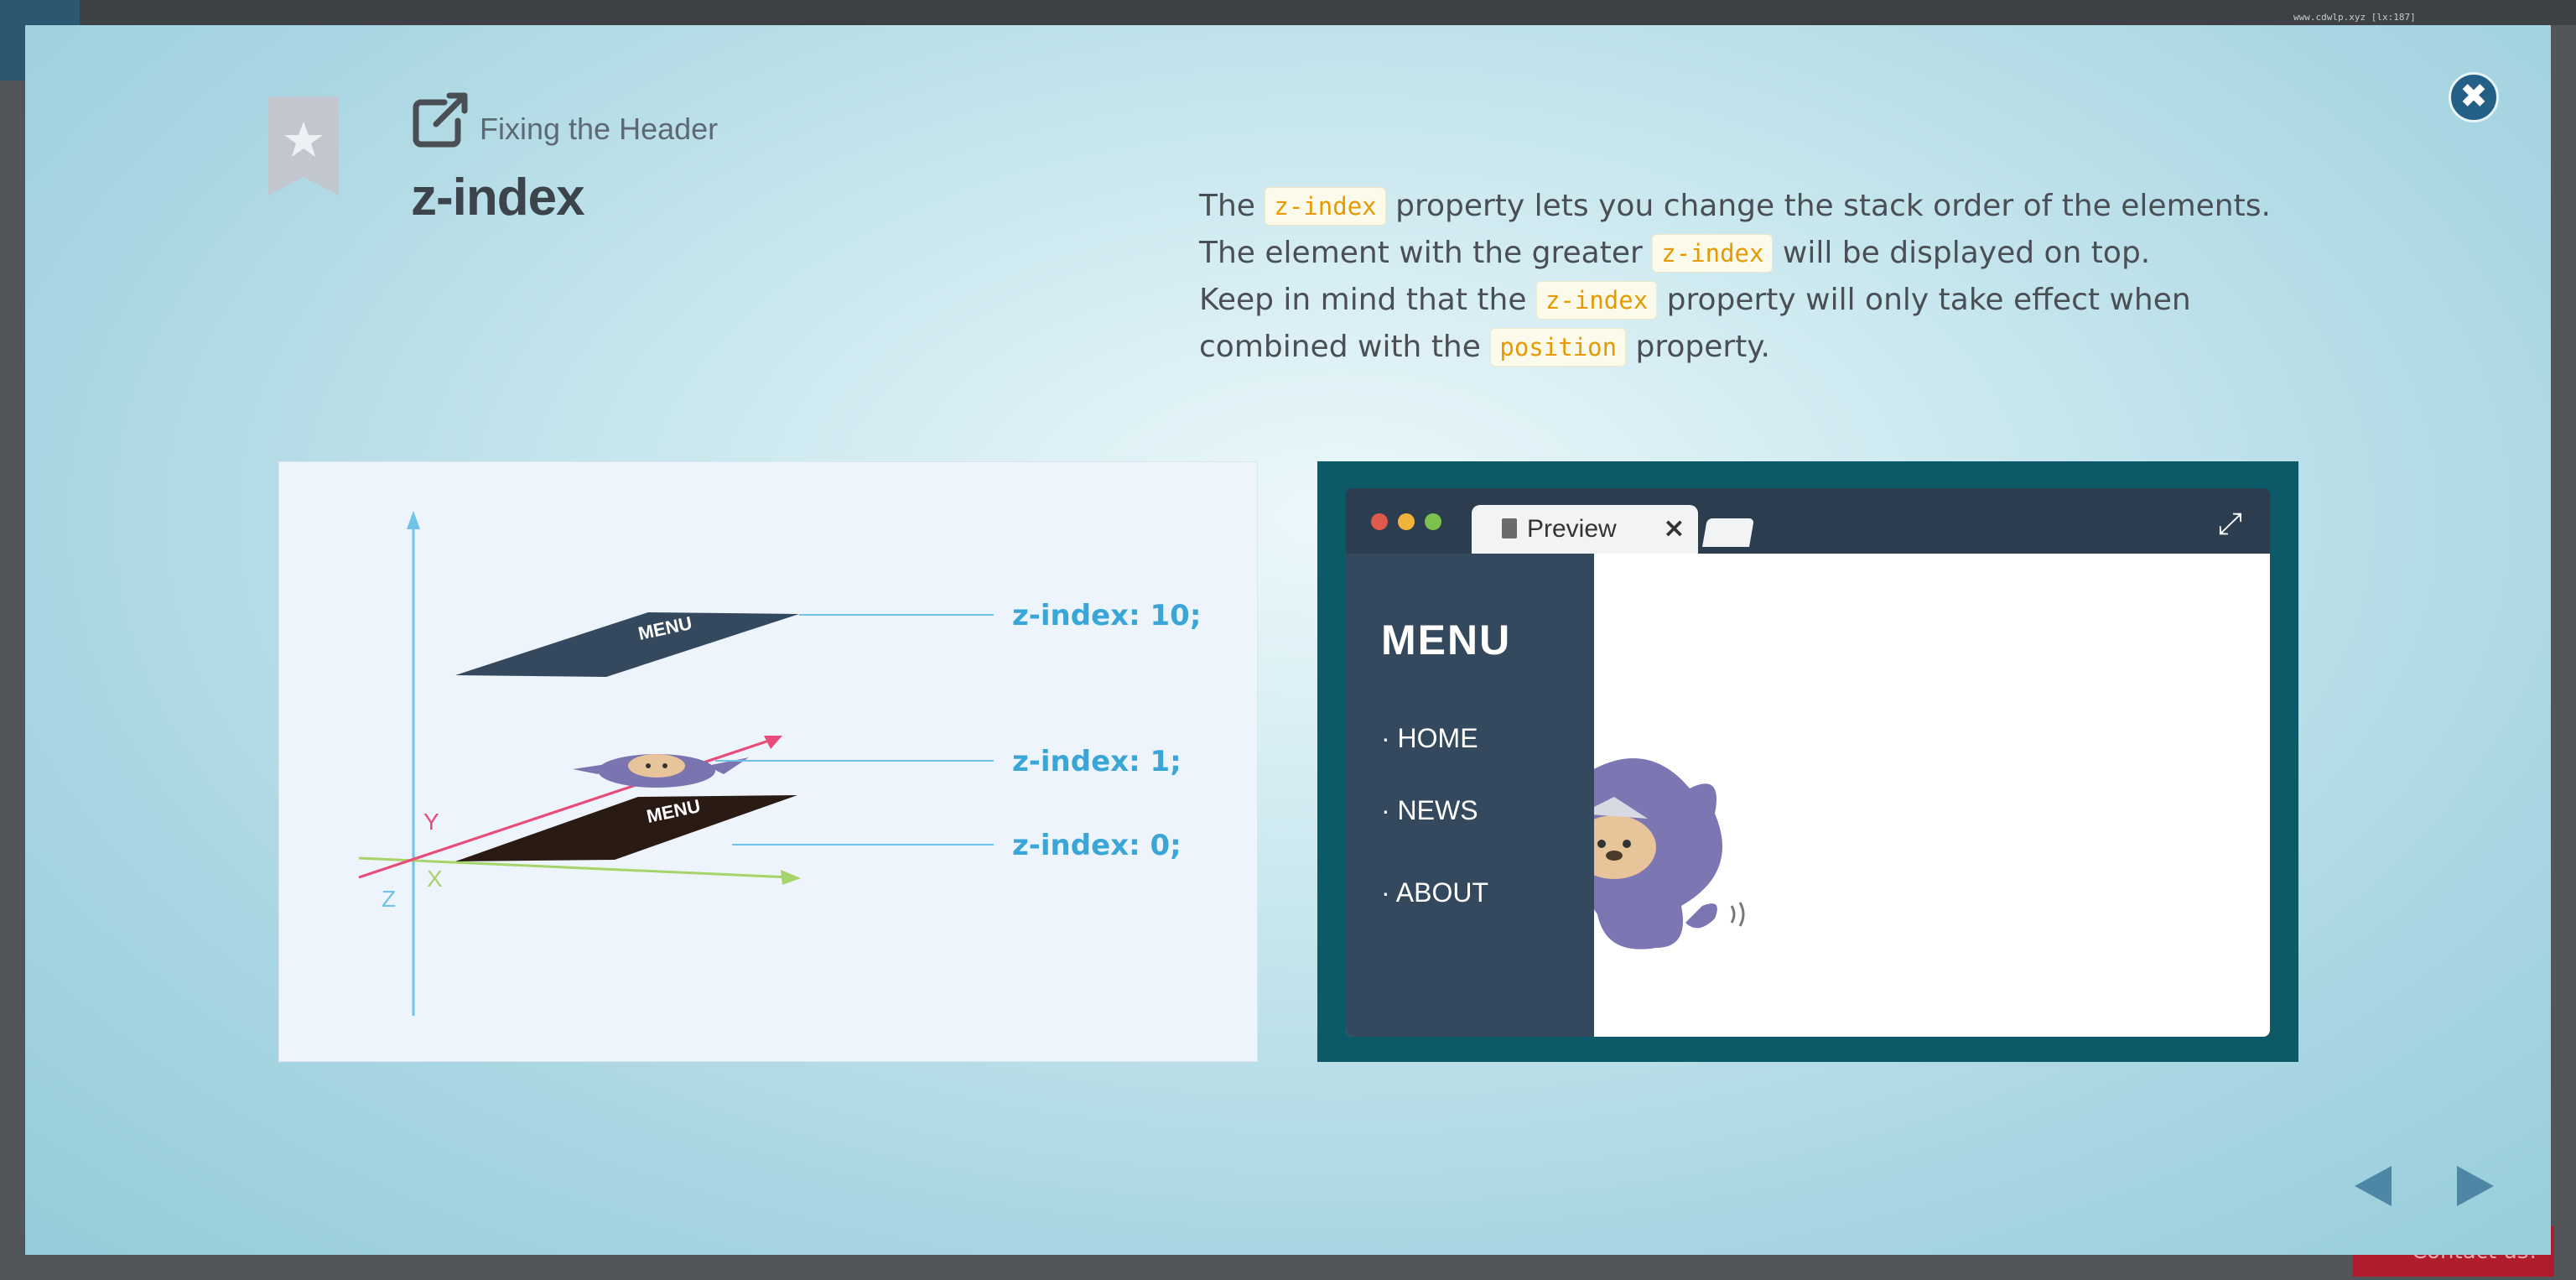  I want to click on description-line: combined with the position property., so click(1752, 347).